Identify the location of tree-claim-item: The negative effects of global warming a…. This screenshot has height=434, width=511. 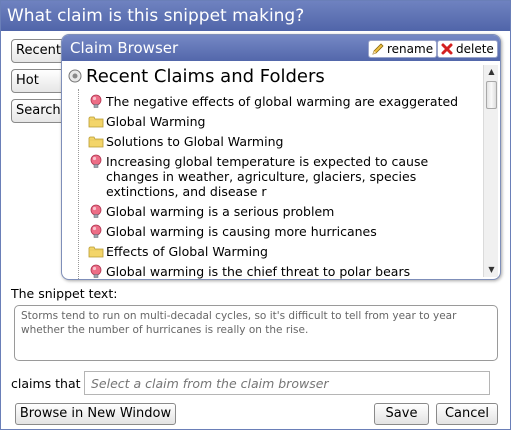
(284, 101).